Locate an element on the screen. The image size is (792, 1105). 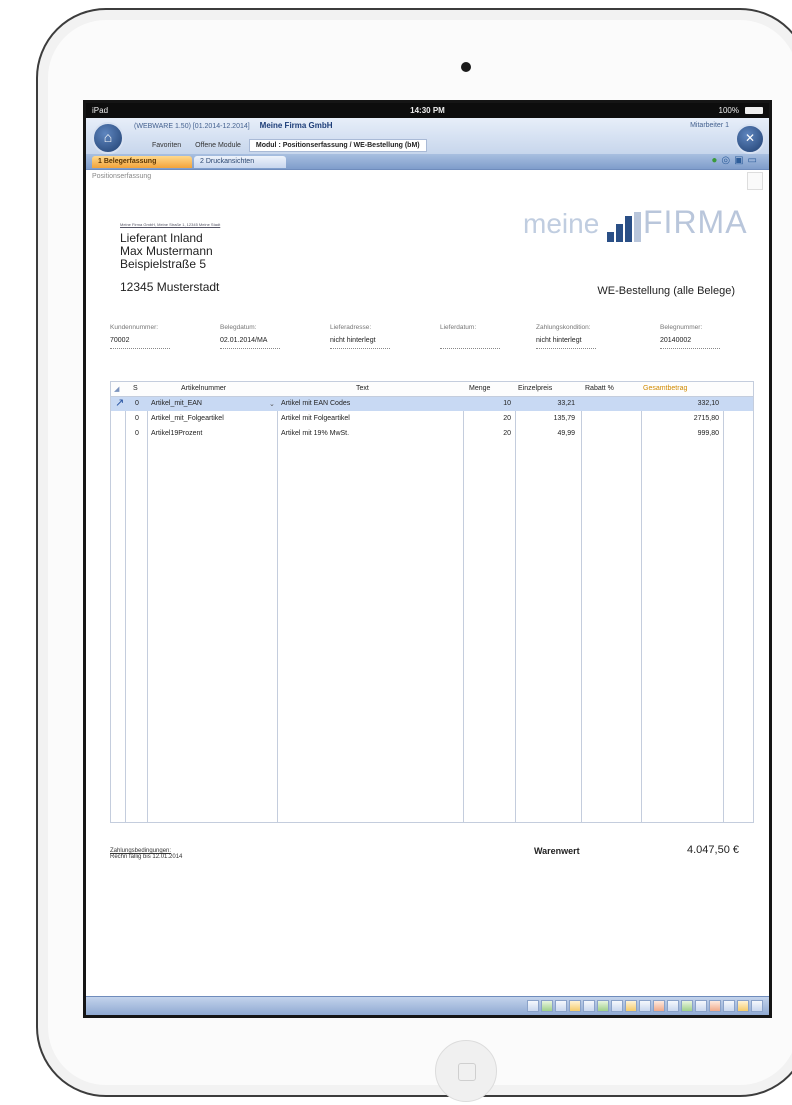
address-city: 12345 Musterstadt is located at coordinates (170, 287).